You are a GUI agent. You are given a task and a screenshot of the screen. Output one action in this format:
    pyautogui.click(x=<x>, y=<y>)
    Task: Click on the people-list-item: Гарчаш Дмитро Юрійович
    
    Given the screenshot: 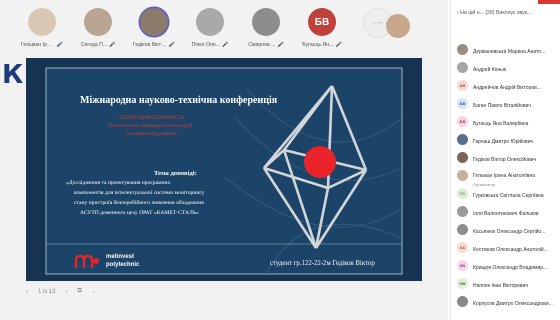 What is the action you would take?
    pyautogui.click(x=508, y=139)
    